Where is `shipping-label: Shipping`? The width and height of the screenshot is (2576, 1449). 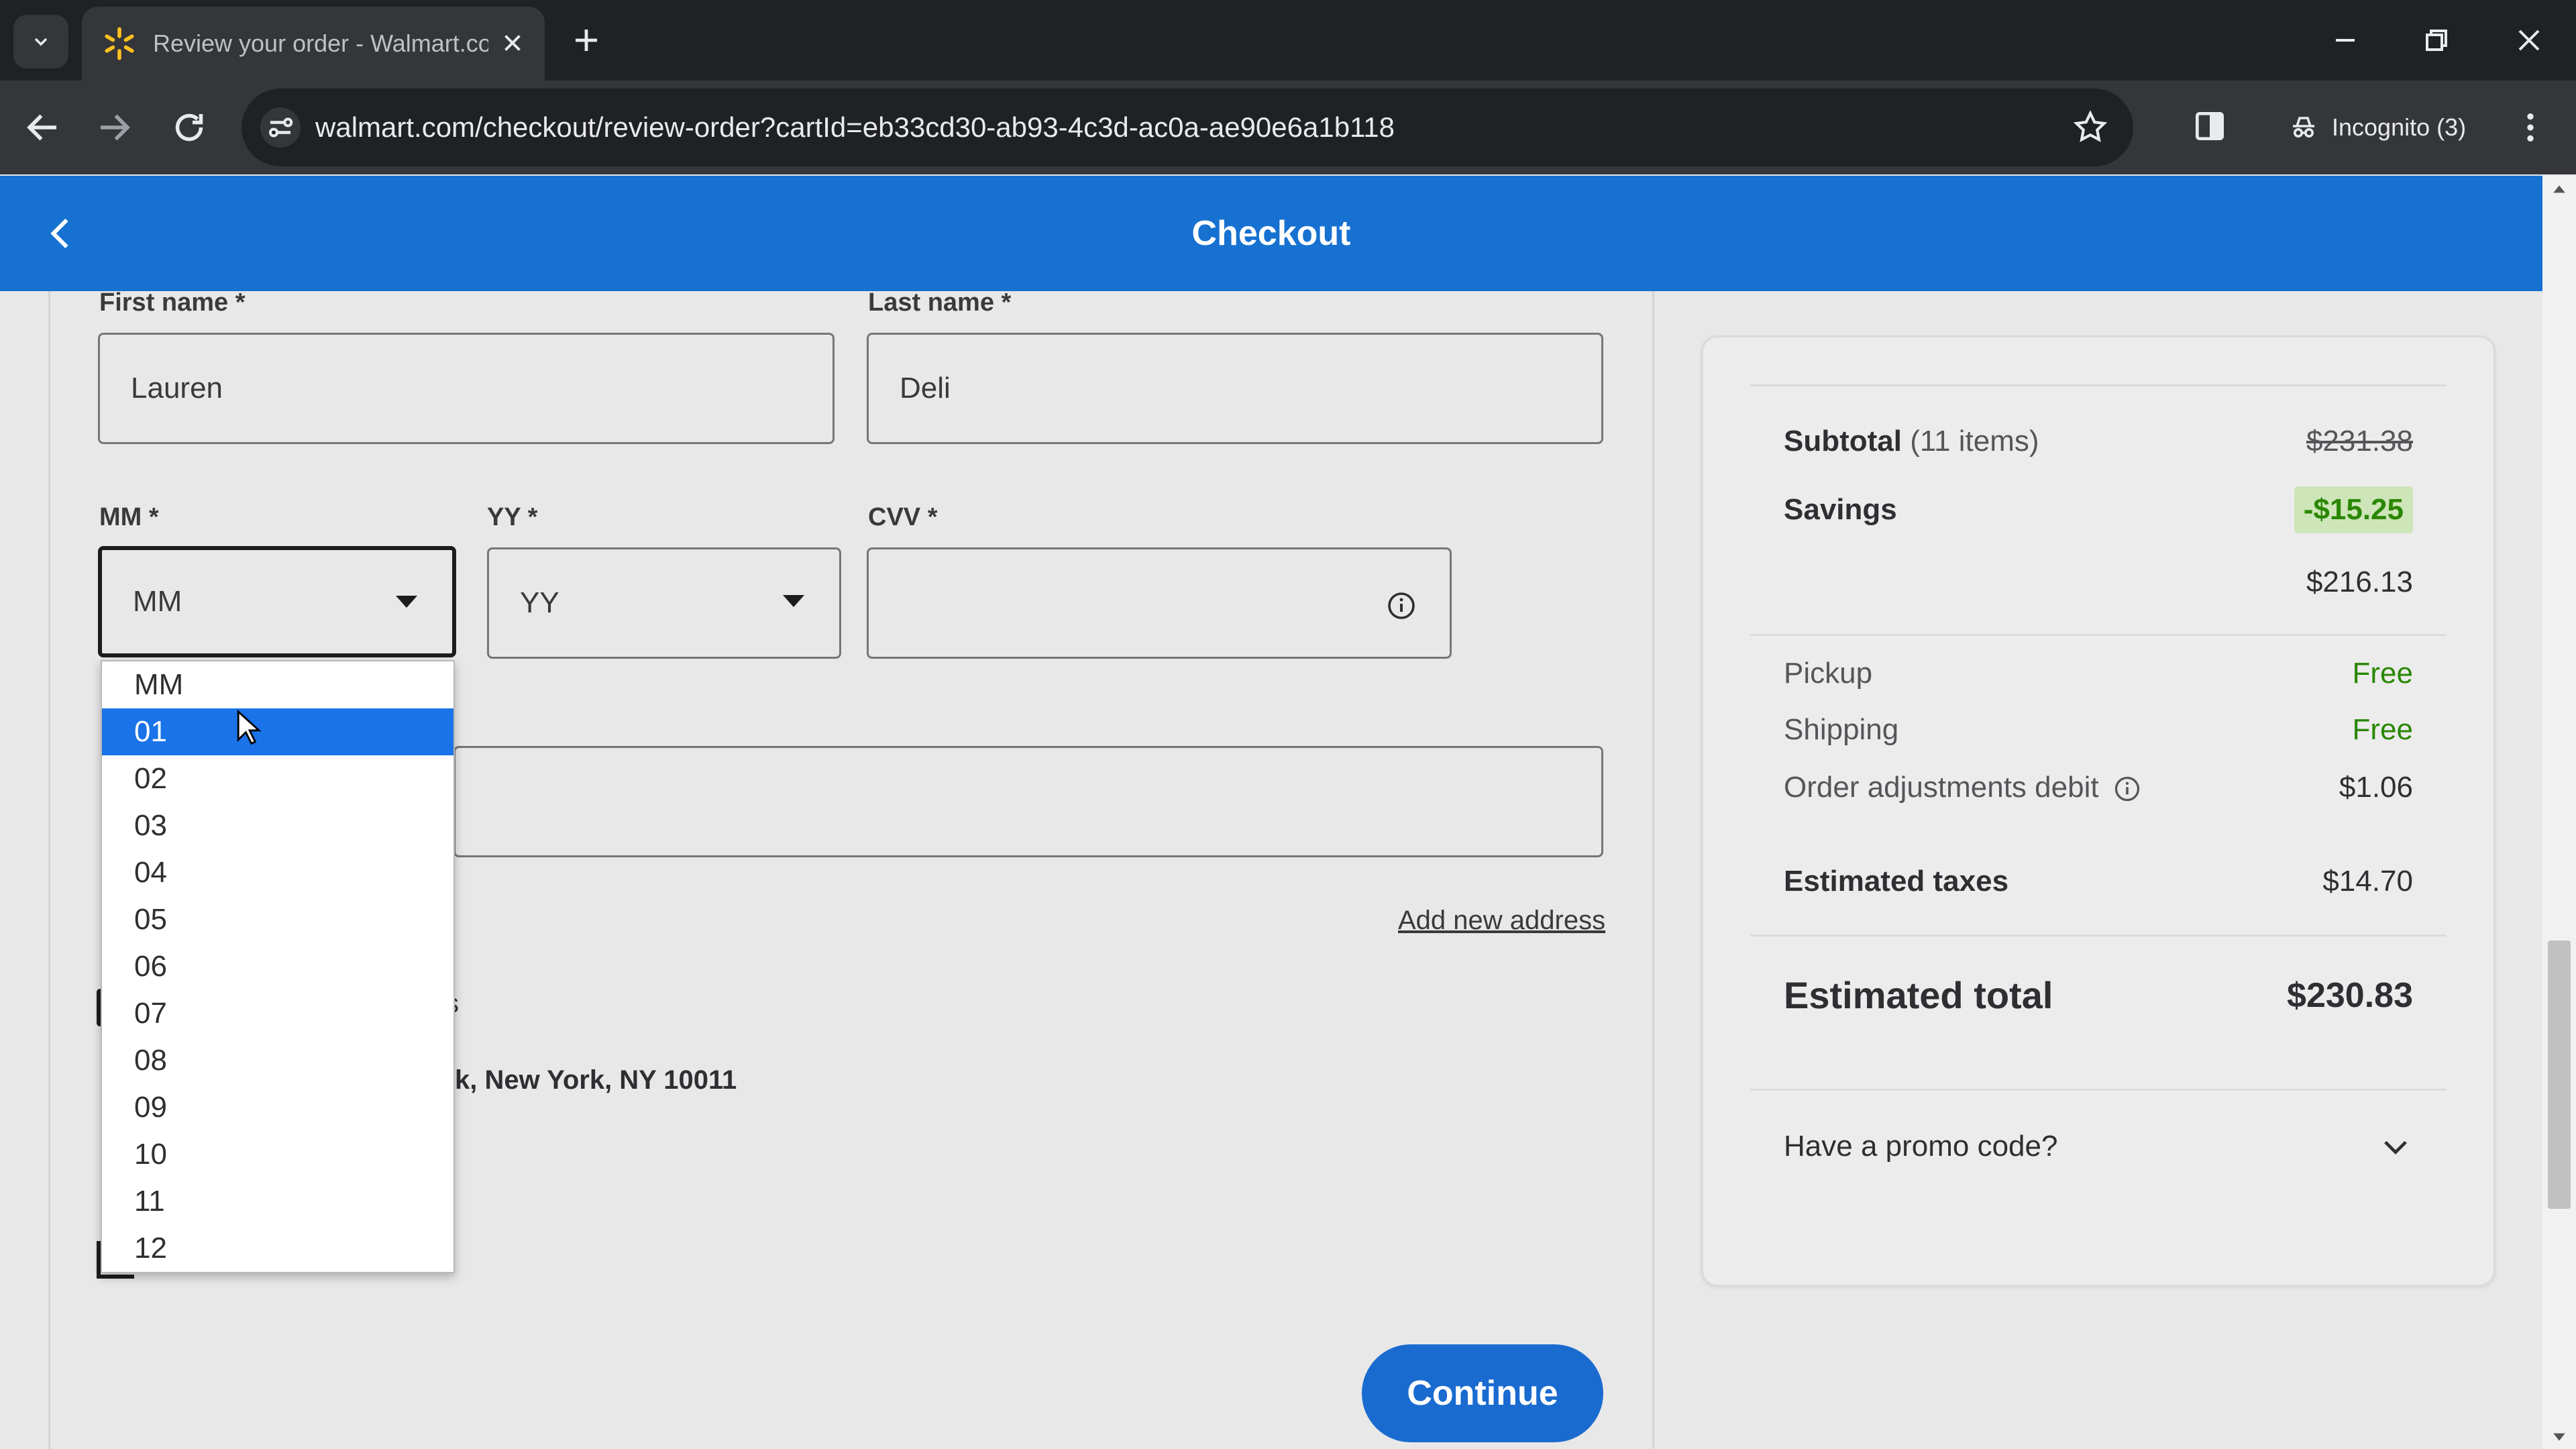
shipping-label: Shipping is located at coordinates (1841, 729).